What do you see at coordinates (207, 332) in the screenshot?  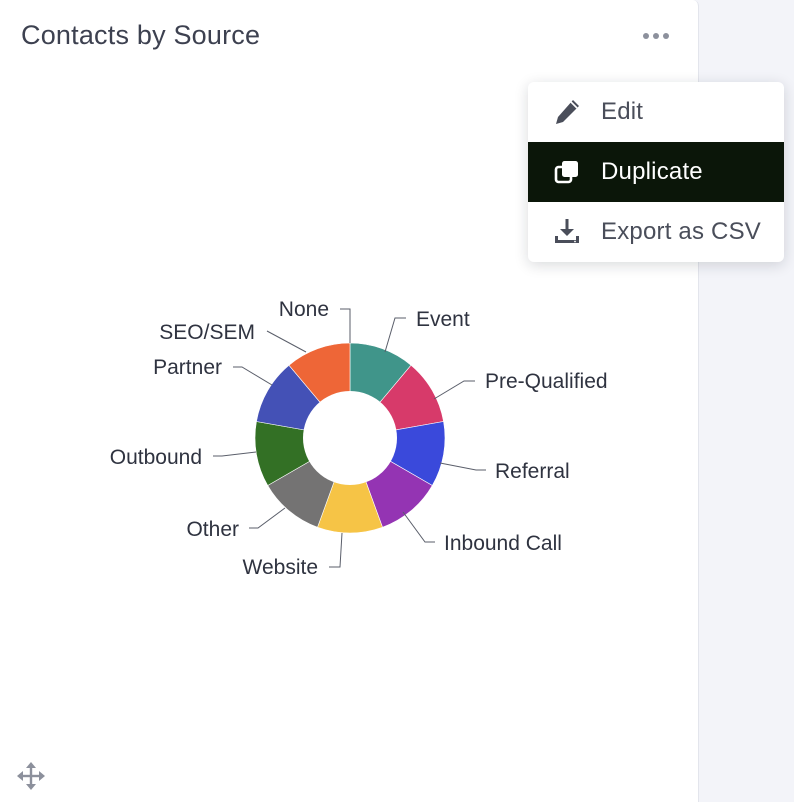 I see `slice-label: SEO/SEM` at bounding box center [207, 332].